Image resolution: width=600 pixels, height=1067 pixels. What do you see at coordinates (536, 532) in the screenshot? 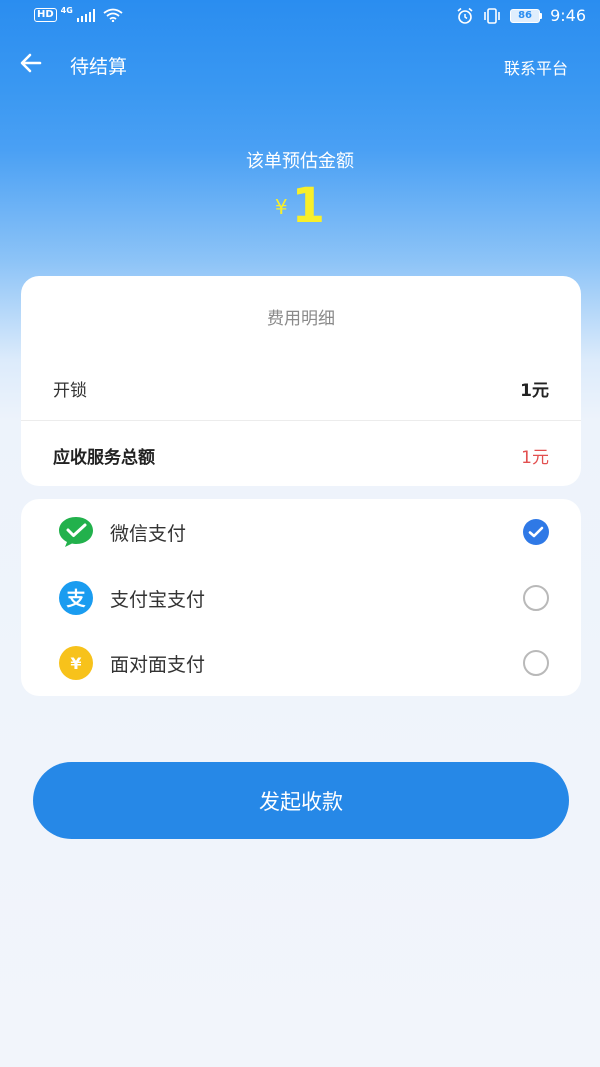
I see `radio-checked-icon` at bounding box center [536, 532].